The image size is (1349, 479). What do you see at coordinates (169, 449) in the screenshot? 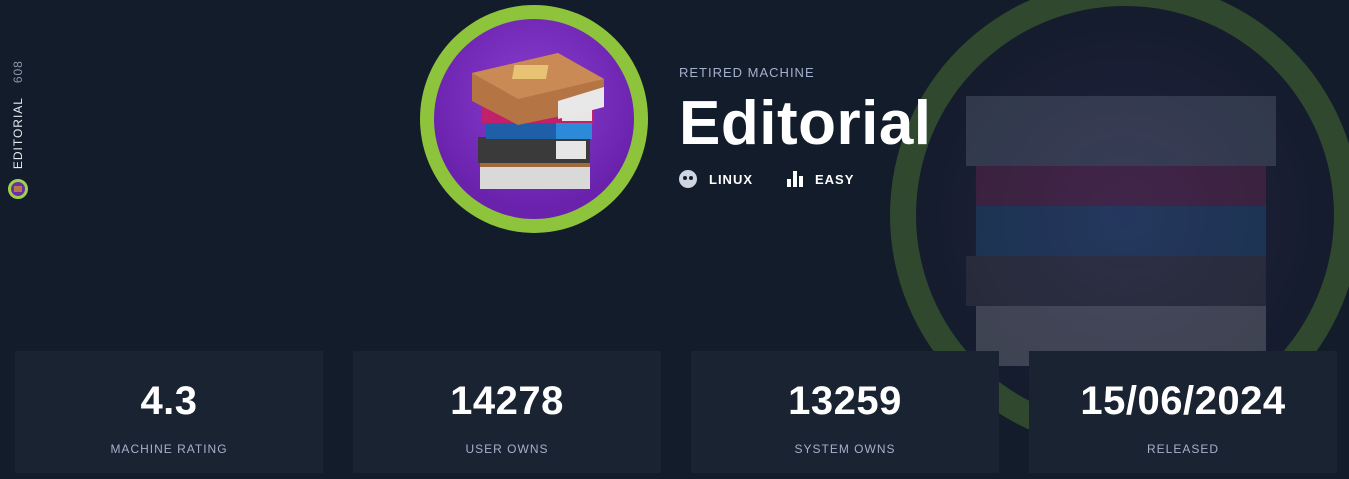
I see `stat-label: MACHINE RATING` at bounding box center [169, 449].